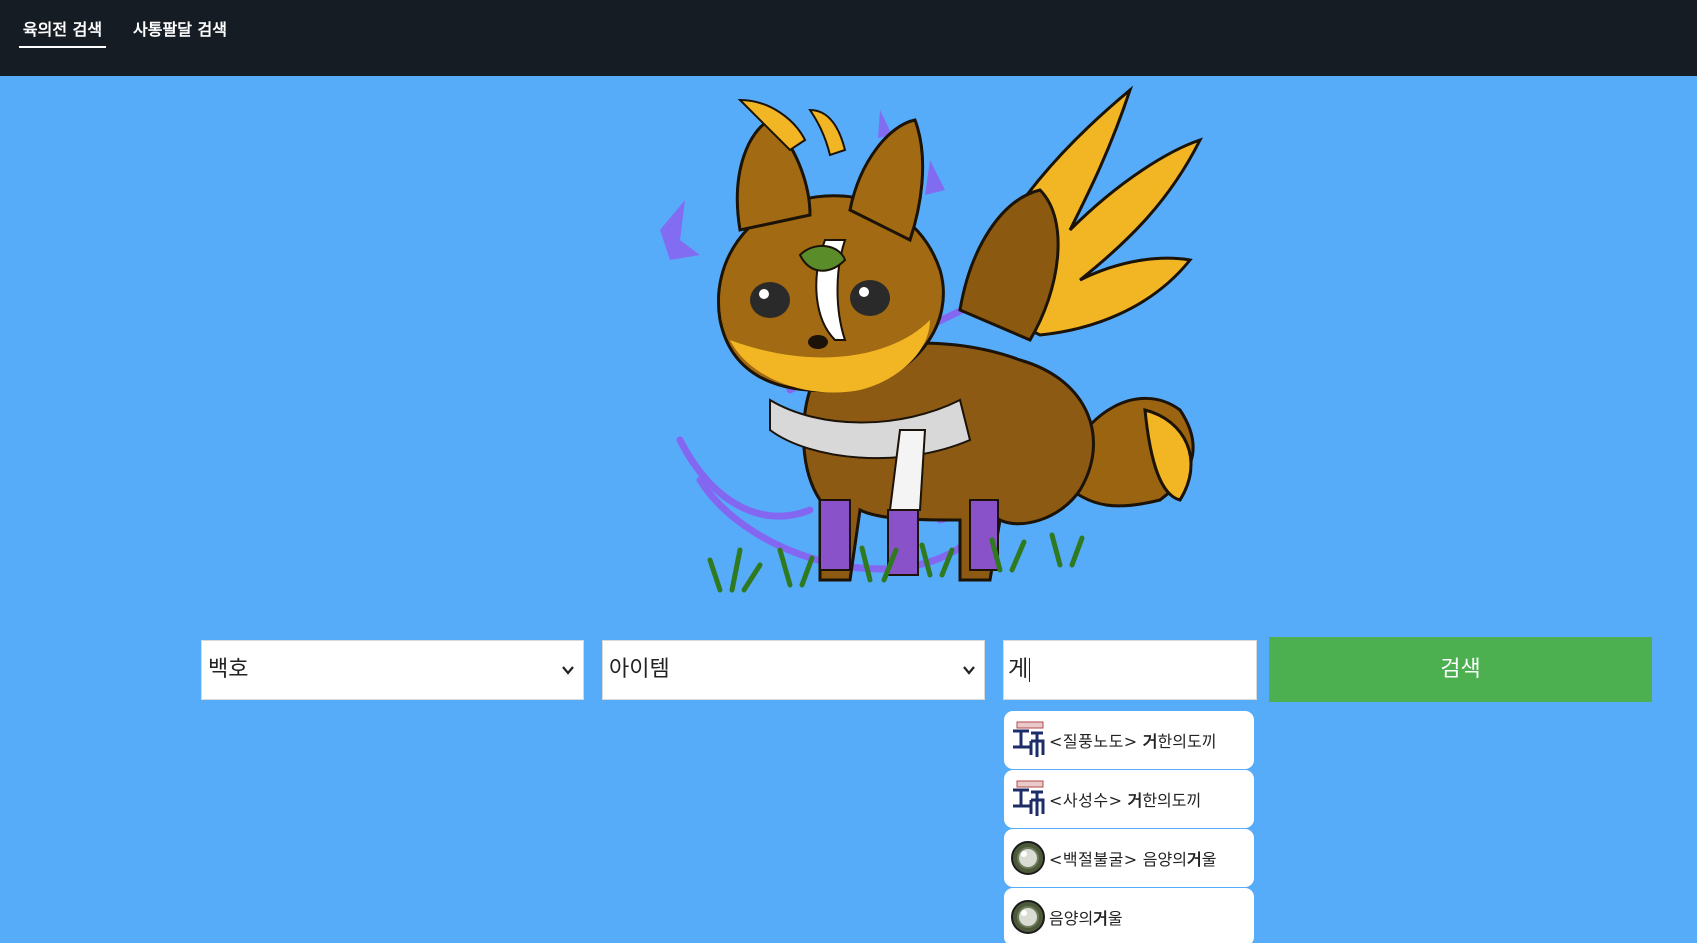 The image size is (1697, 943). I want to click on category-select-value: 아이템, so click(639, 669).